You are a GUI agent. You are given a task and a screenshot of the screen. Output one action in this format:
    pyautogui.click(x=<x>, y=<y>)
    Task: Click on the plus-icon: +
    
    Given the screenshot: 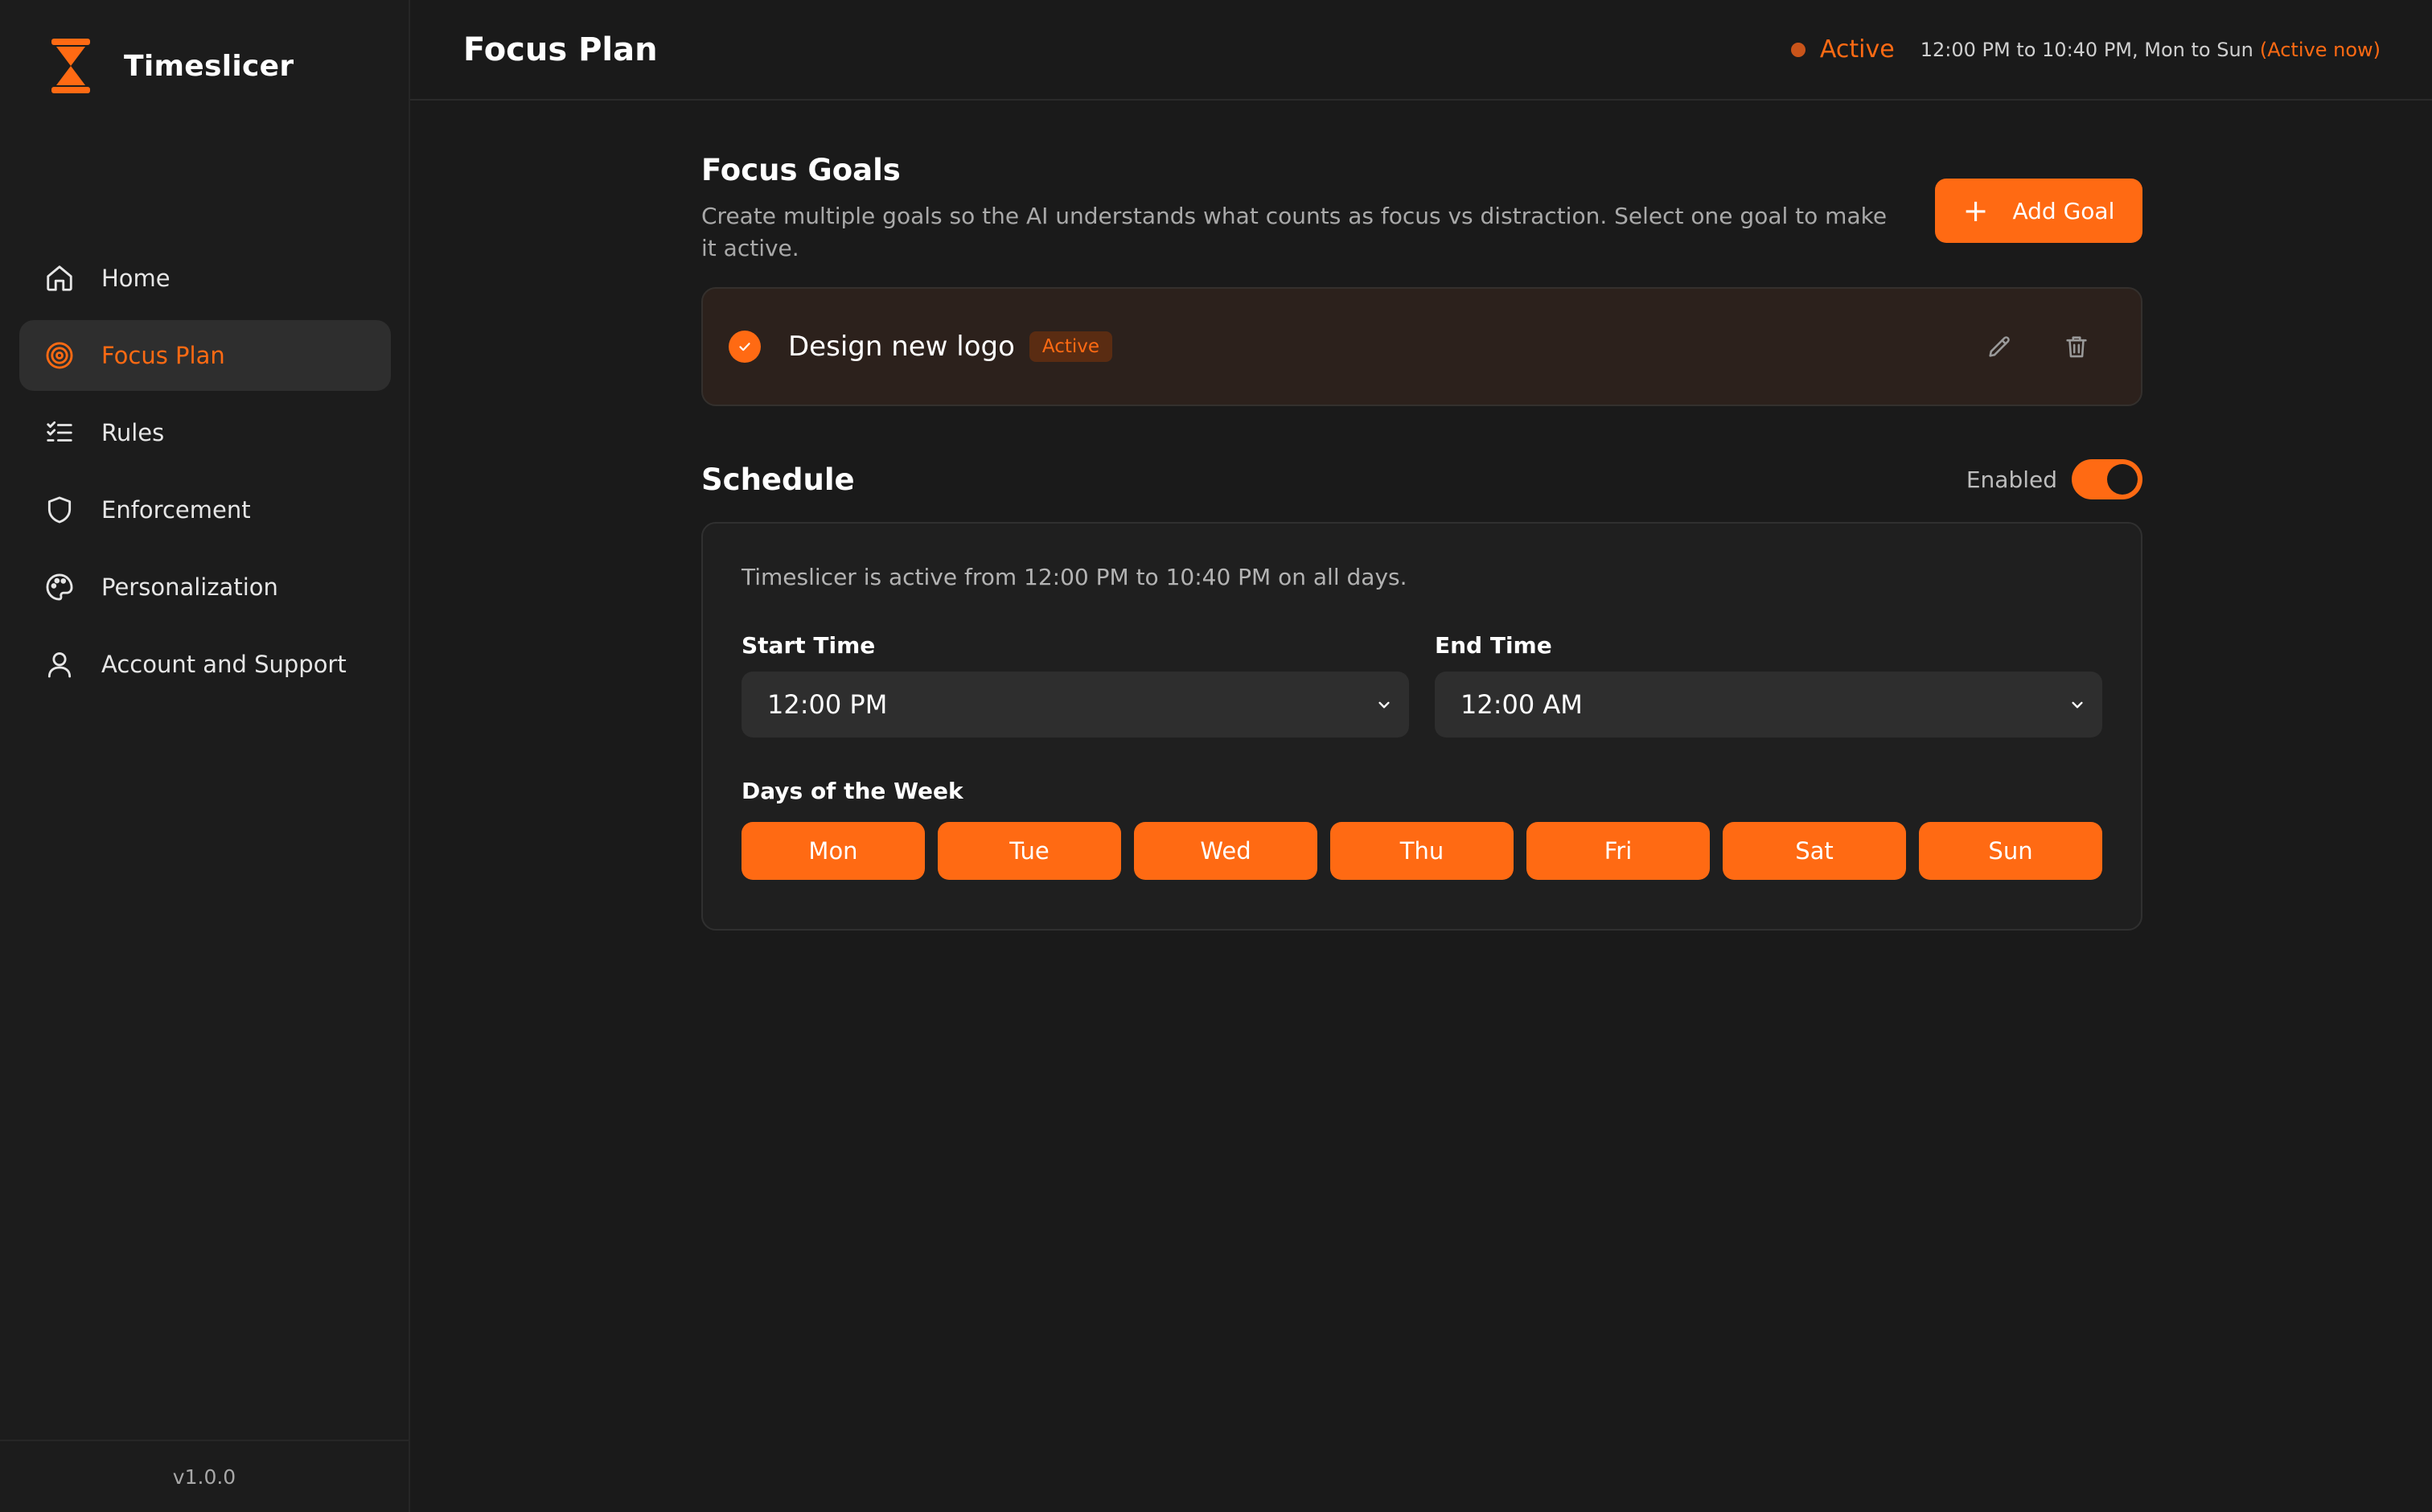 What is the action you would take?
    pyautogui.click(x=1975, y=211)
    